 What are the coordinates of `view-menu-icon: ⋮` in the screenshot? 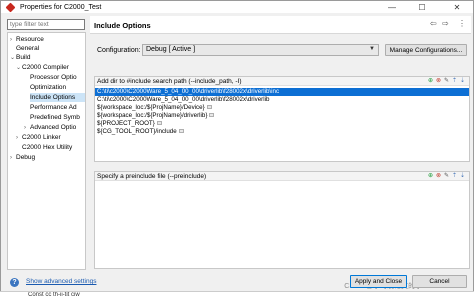 It's located at (462, 23).